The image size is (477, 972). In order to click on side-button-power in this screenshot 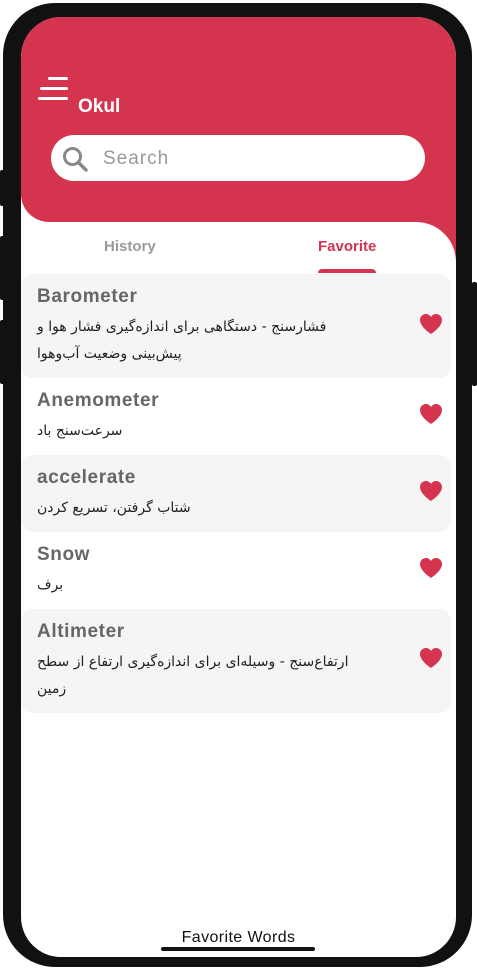, I will do `click(474, 334)`.